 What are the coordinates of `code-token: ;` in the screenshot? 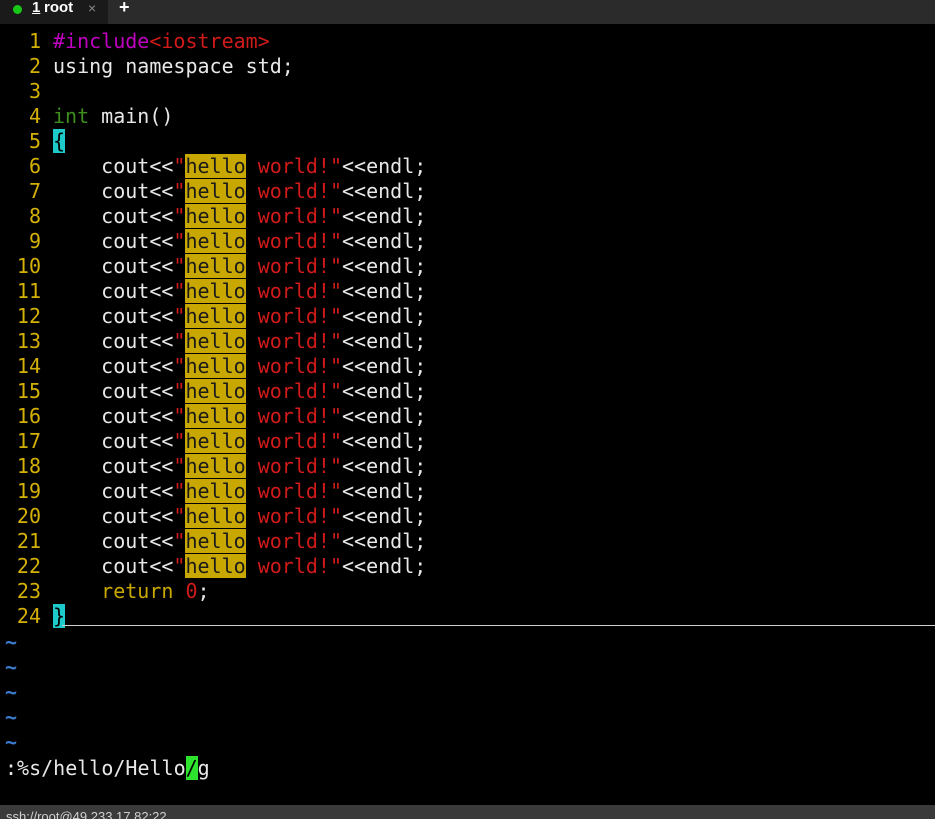 It's located at (203, 591).